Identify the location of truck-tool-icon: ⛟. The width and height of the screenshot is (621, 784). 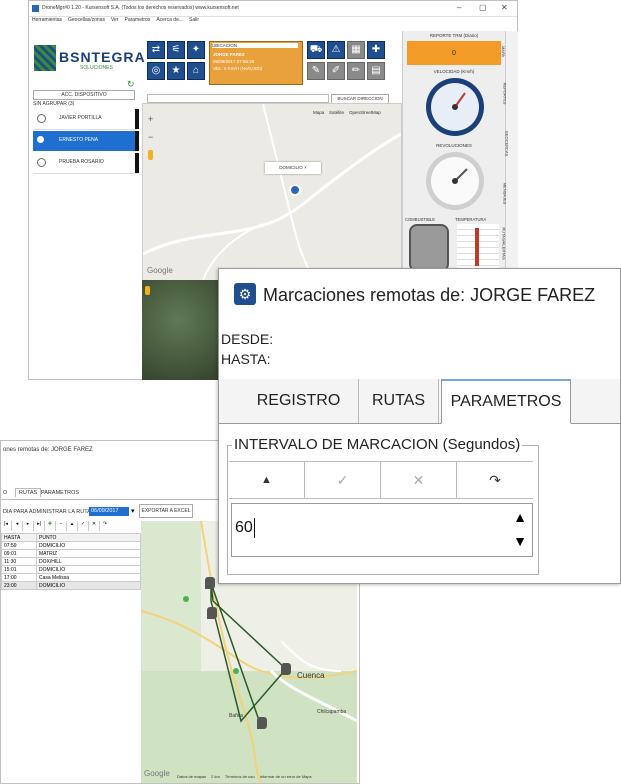
(316, 50).